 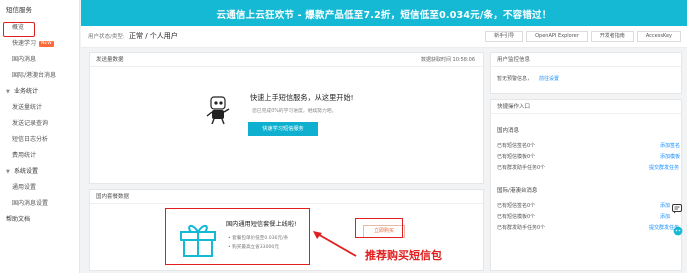 I want to click on sidebar-item-label: 业务统计, so click(x=26, y=91).